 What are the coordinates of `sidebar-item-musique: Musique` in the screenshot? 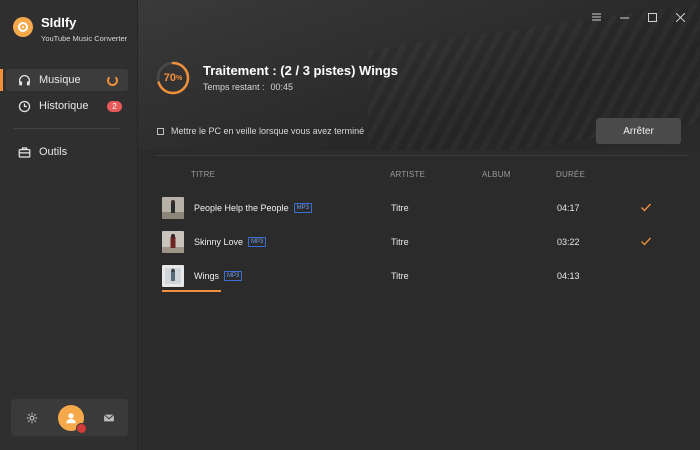 It's located at (64, 80).